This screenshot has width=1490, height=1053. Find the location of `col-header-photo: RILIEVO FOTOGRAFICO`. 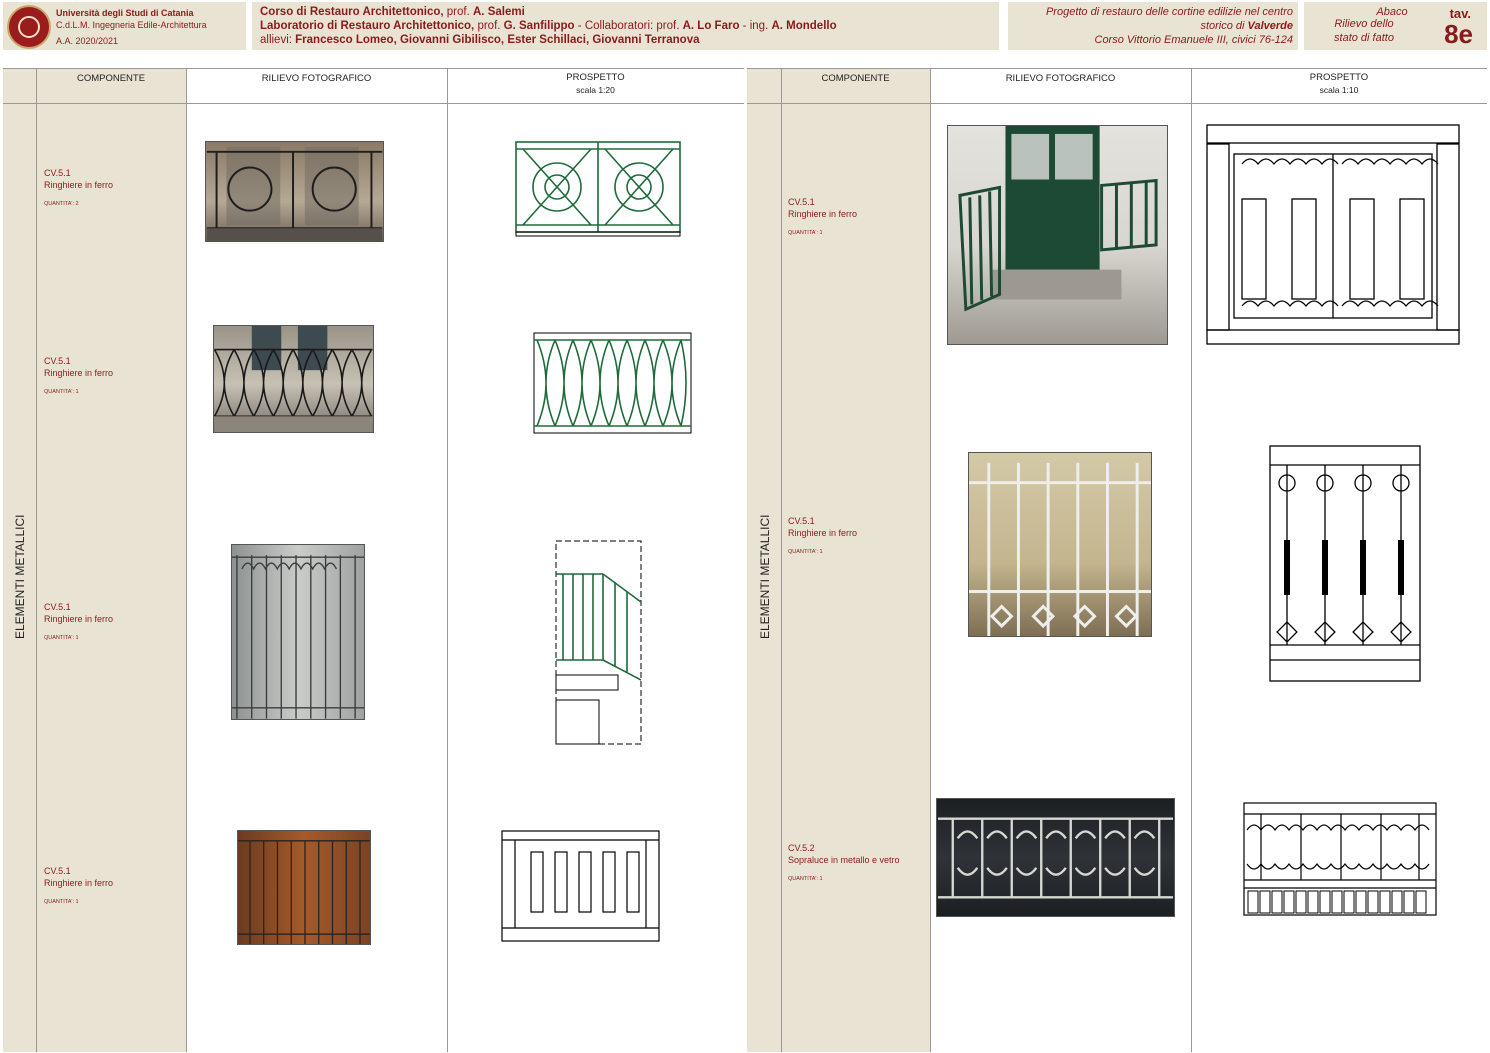

col-header-photo: RILIEVO FOTOGRAFICO is located at coordinates (316, 78).